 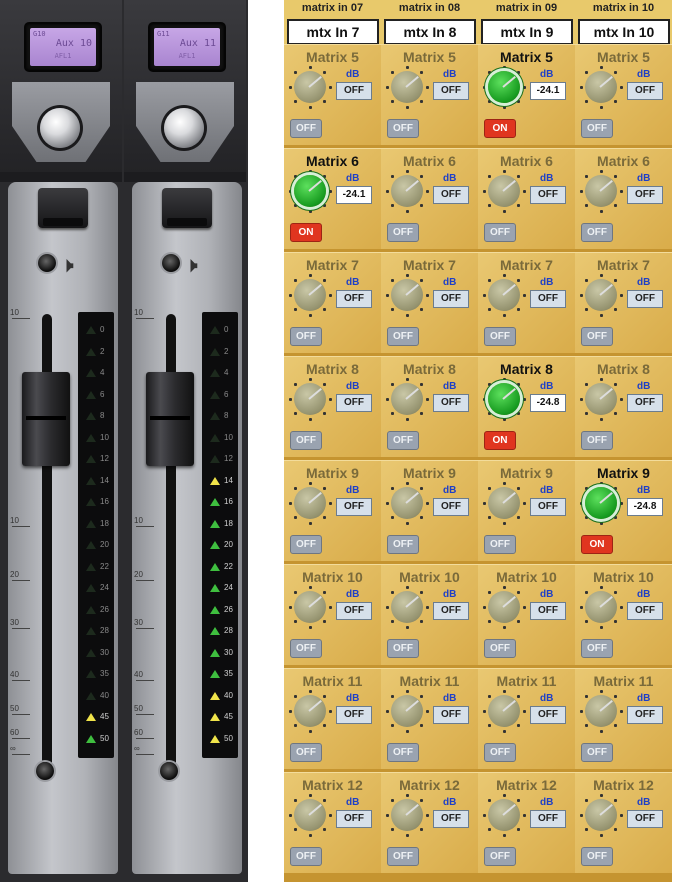 What do you see at coordinates (430, 32) in the screenshot?
I see `column-name-box: mtx In 8` at bounding box center [430, 32].